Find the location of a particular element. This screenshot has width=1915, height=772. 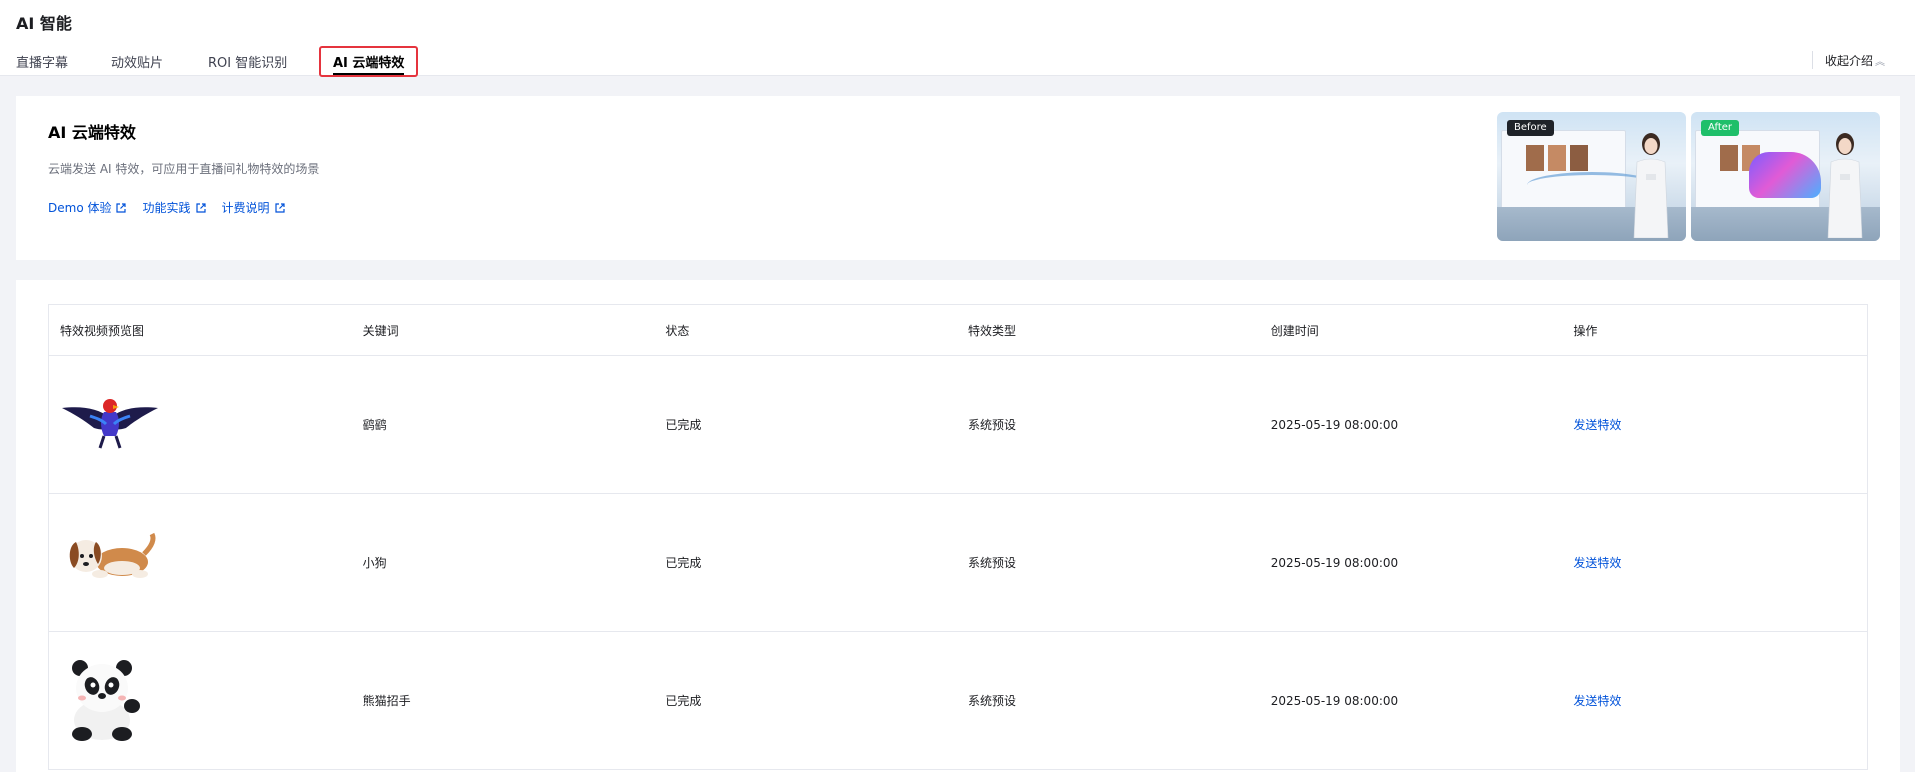

panda-icon is located at coordinates (106, 700).